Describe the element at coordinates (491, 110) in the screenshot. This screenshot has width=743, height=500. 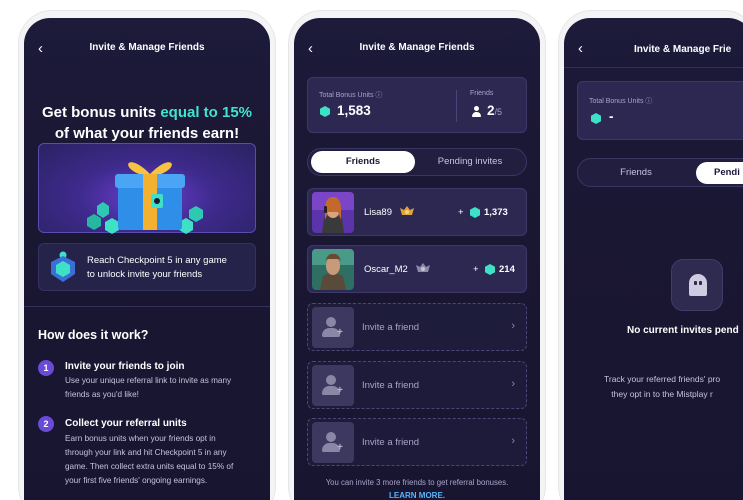
I see `friends-count-value: 2` at that location.